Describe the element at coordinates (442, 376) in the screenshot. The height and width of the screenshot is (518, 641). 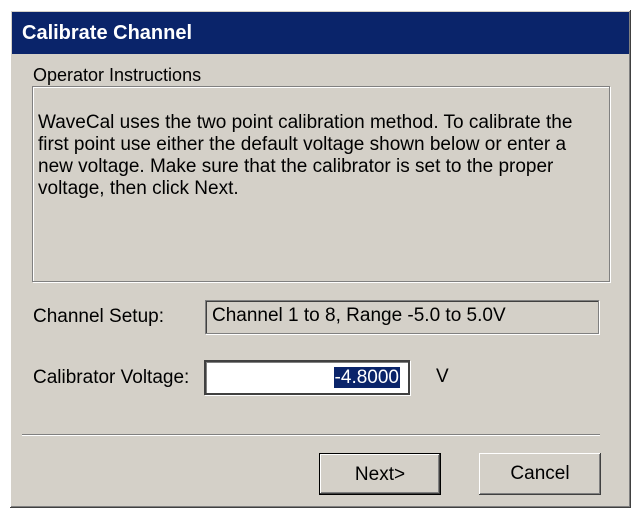
I see `voltage-unit-label: V` at that location.